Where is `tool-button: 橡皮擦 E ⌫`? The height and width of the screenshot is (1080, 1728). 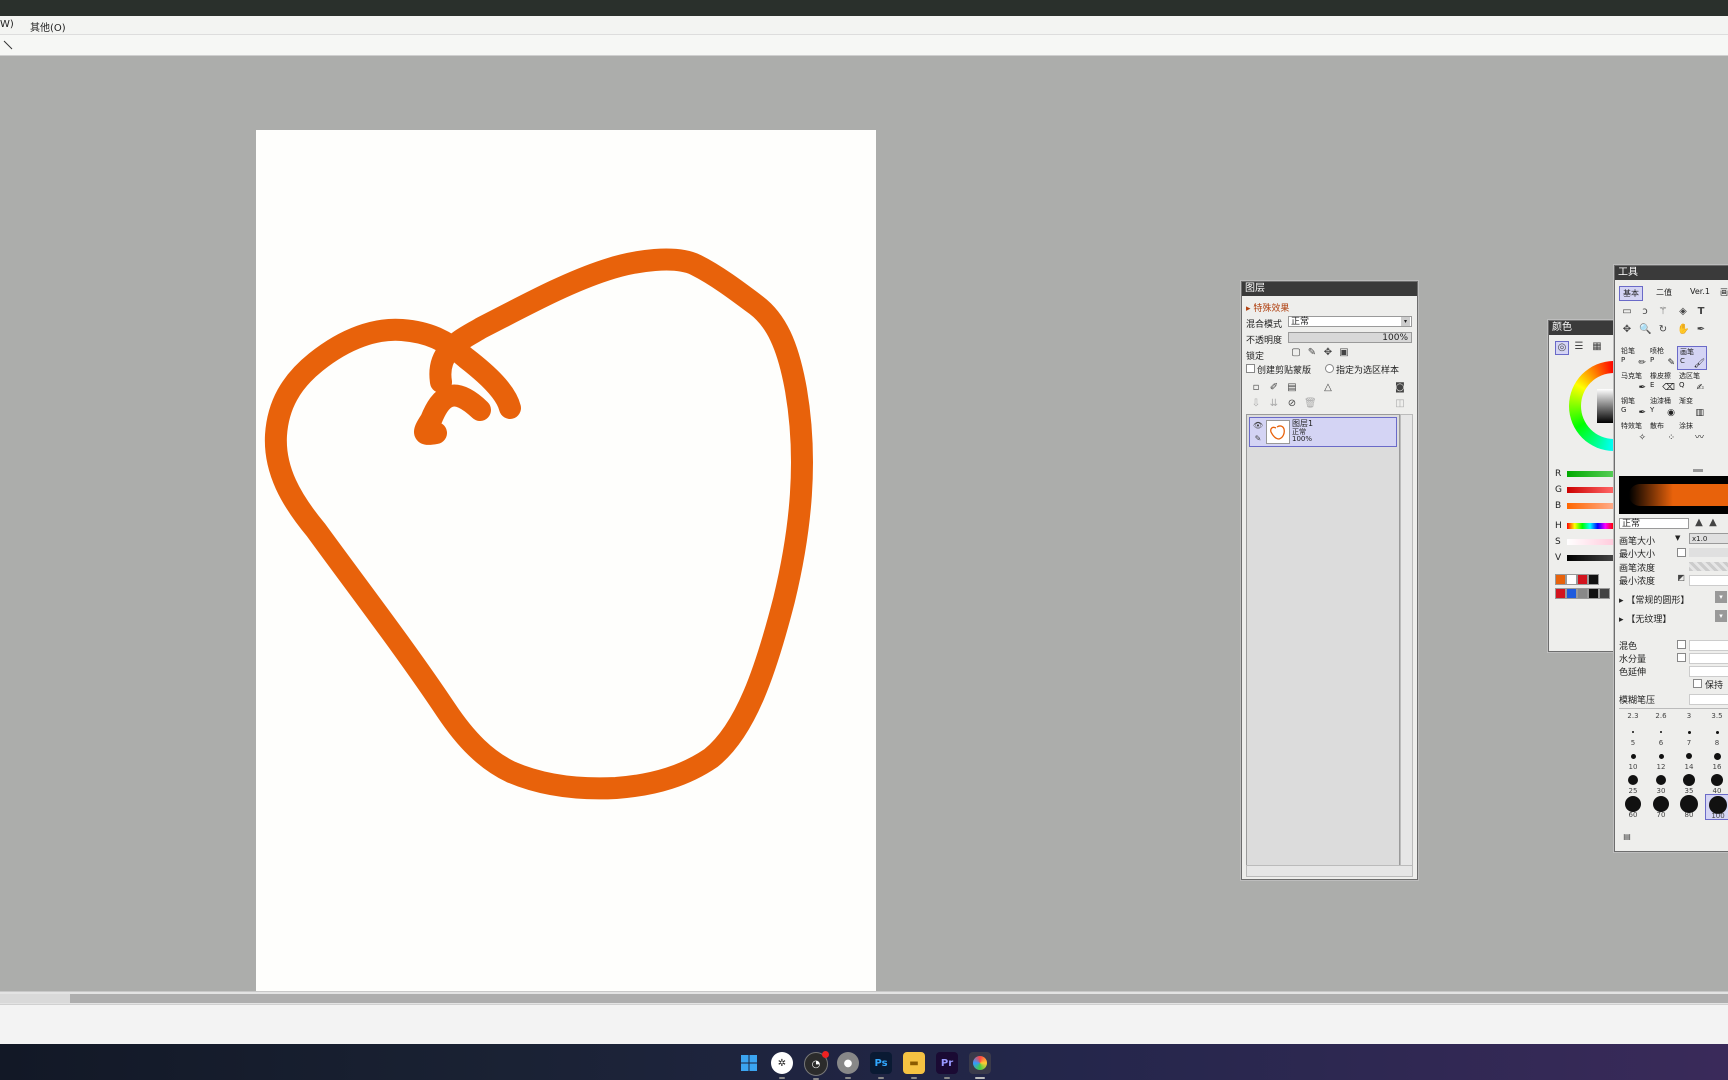
tool-button: 橡皮擦 E ⌫ is located at coordinates (1662, 382).